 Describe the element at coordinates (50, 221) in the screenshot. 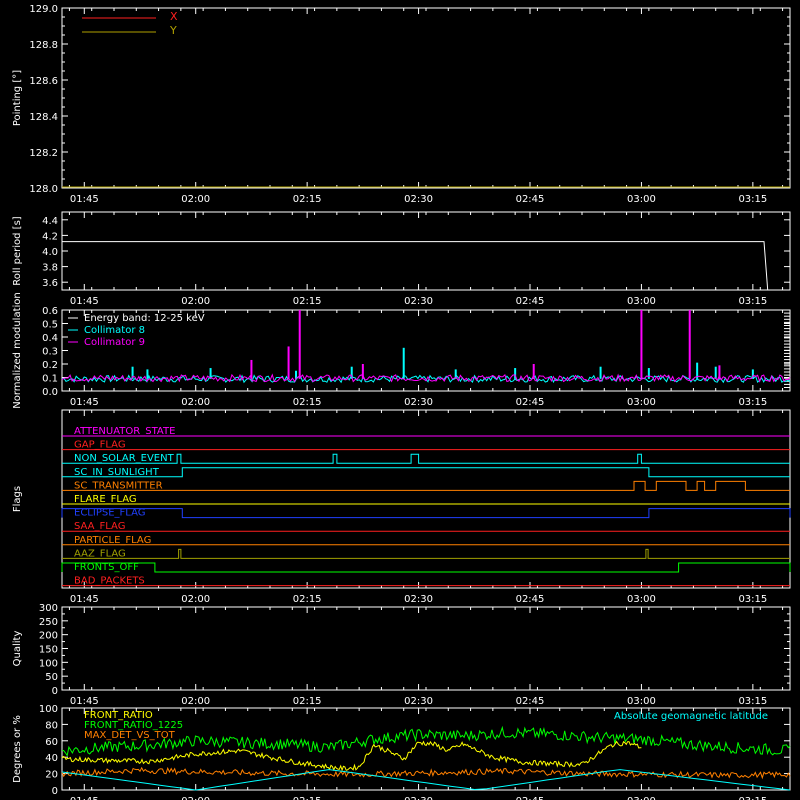

I see `y-tick-label: 4.4` at that location.